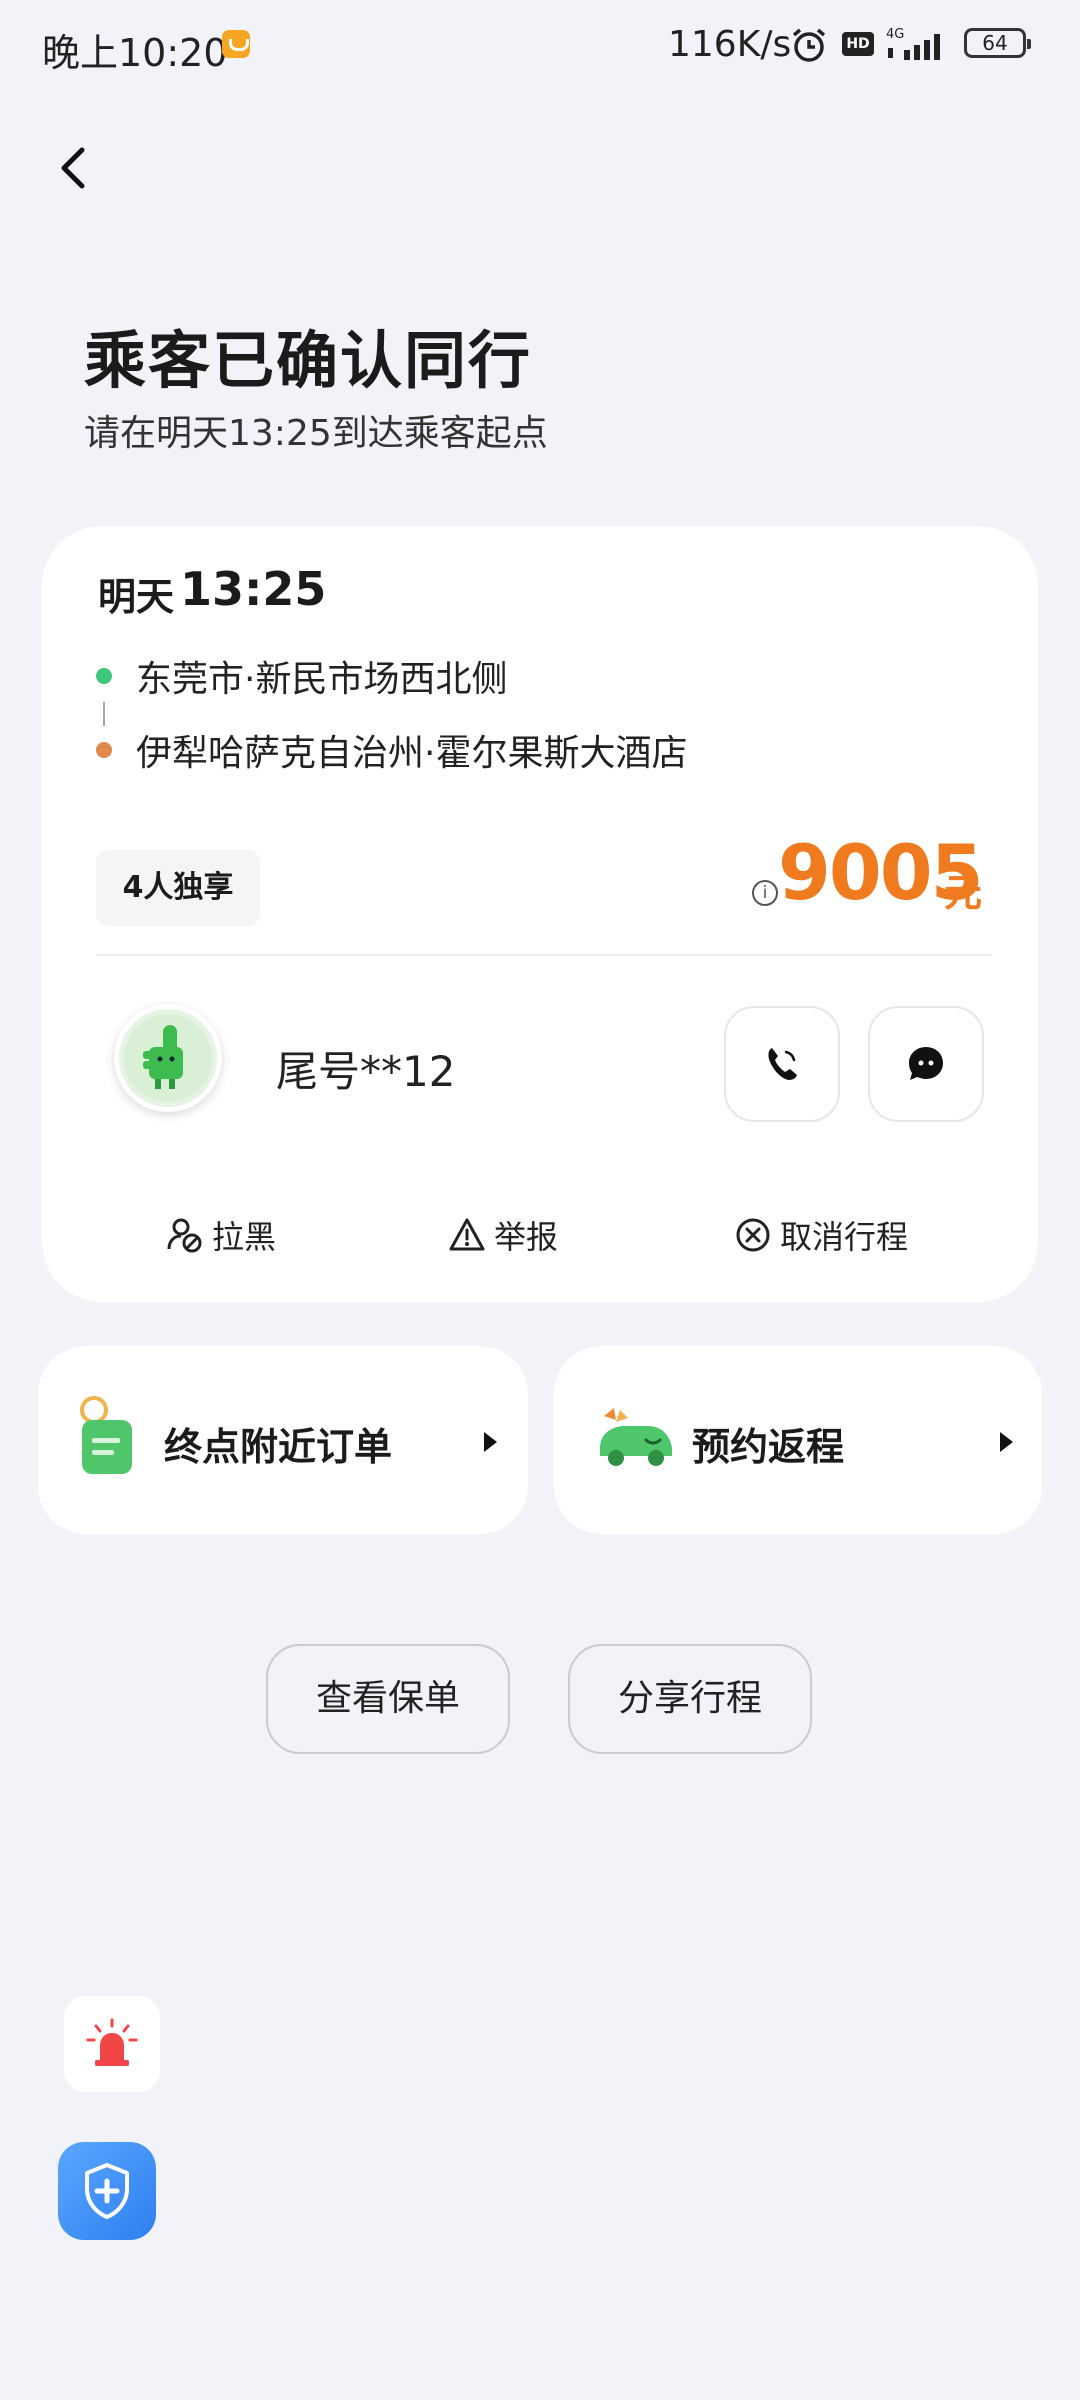  I want to click on report-label: 举报, so click(526, 1237).